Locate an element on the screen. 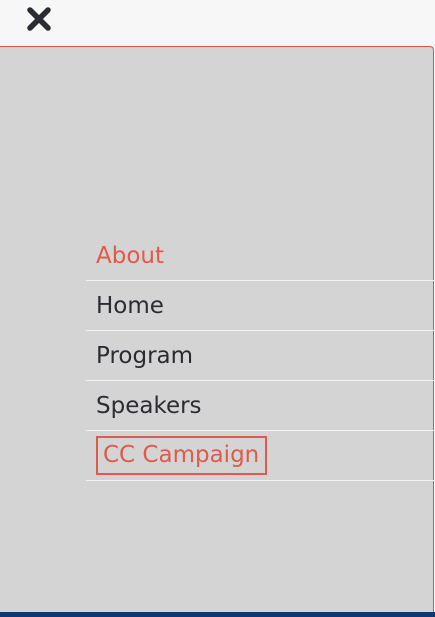  bottom-bar is located at coordinates (217, 614).